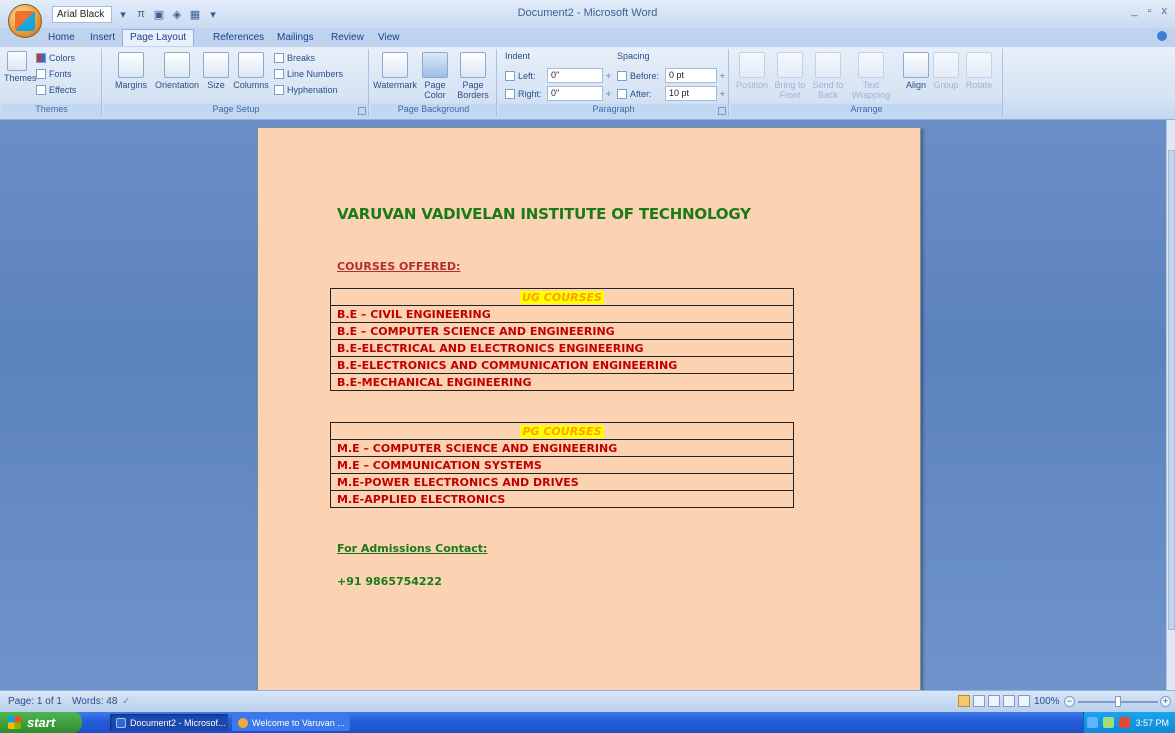 The height and width of the screenshot is (733, 1175). What do you see at coordinates (389, 38) in the screenshot?
I see `tab-view: View` at bounding box center [389, 38].